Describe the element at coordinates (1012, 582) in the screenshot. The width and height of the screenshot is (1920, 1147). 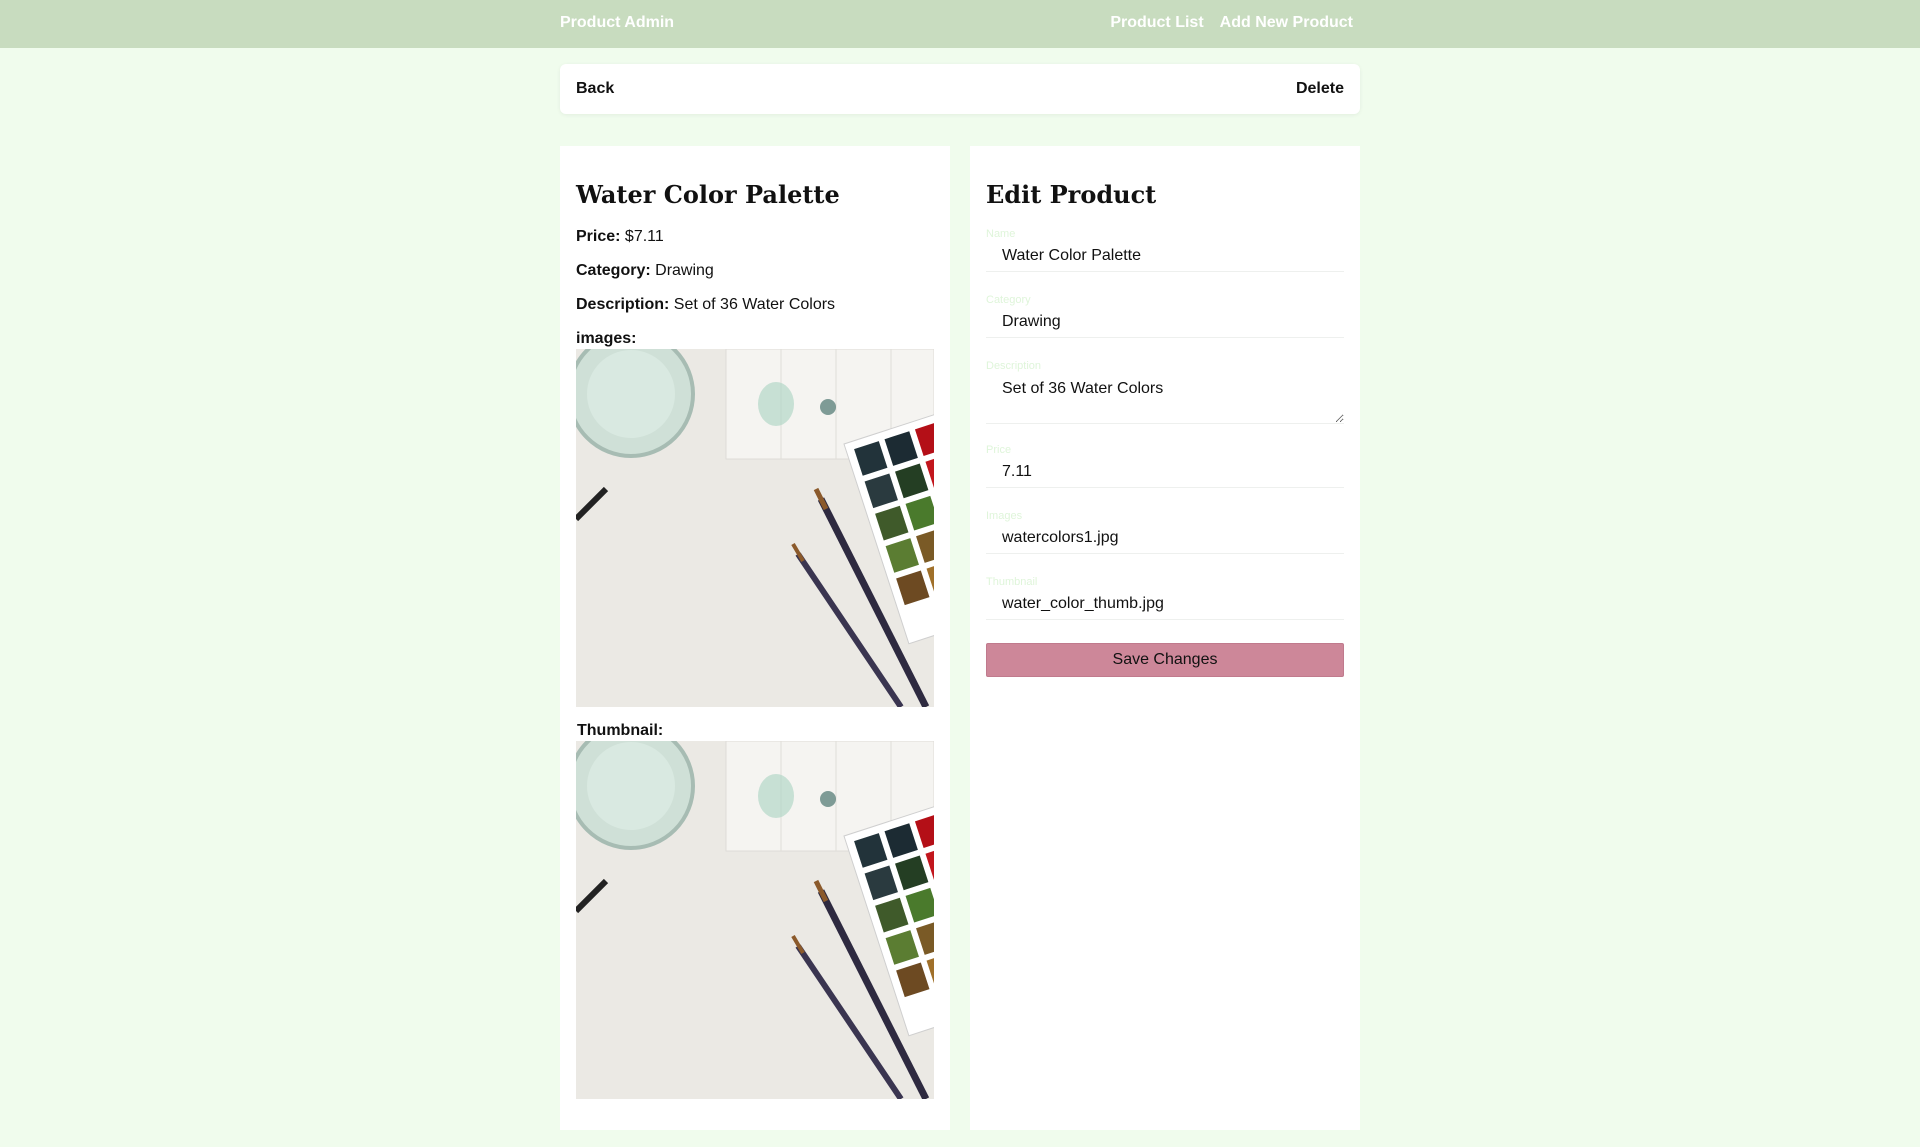
I see `thumbnail-field-label: Thumbnail` at that location.